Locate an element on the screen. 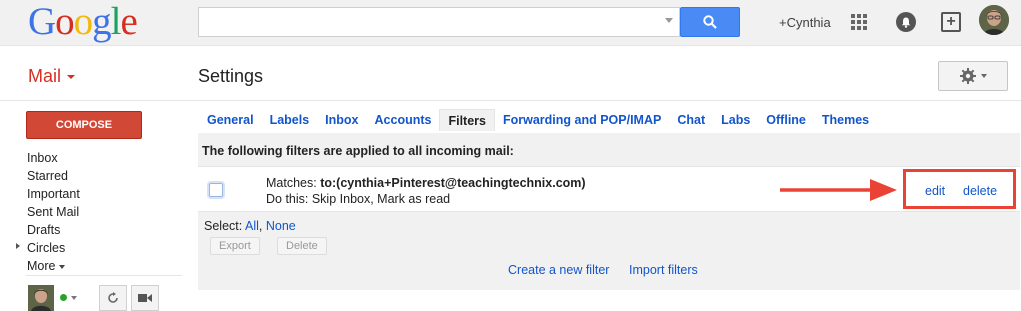 Image resolution: width=1021 pixels, height=311 pixels. apps-grid-icon is located at coordinates (859, 22).